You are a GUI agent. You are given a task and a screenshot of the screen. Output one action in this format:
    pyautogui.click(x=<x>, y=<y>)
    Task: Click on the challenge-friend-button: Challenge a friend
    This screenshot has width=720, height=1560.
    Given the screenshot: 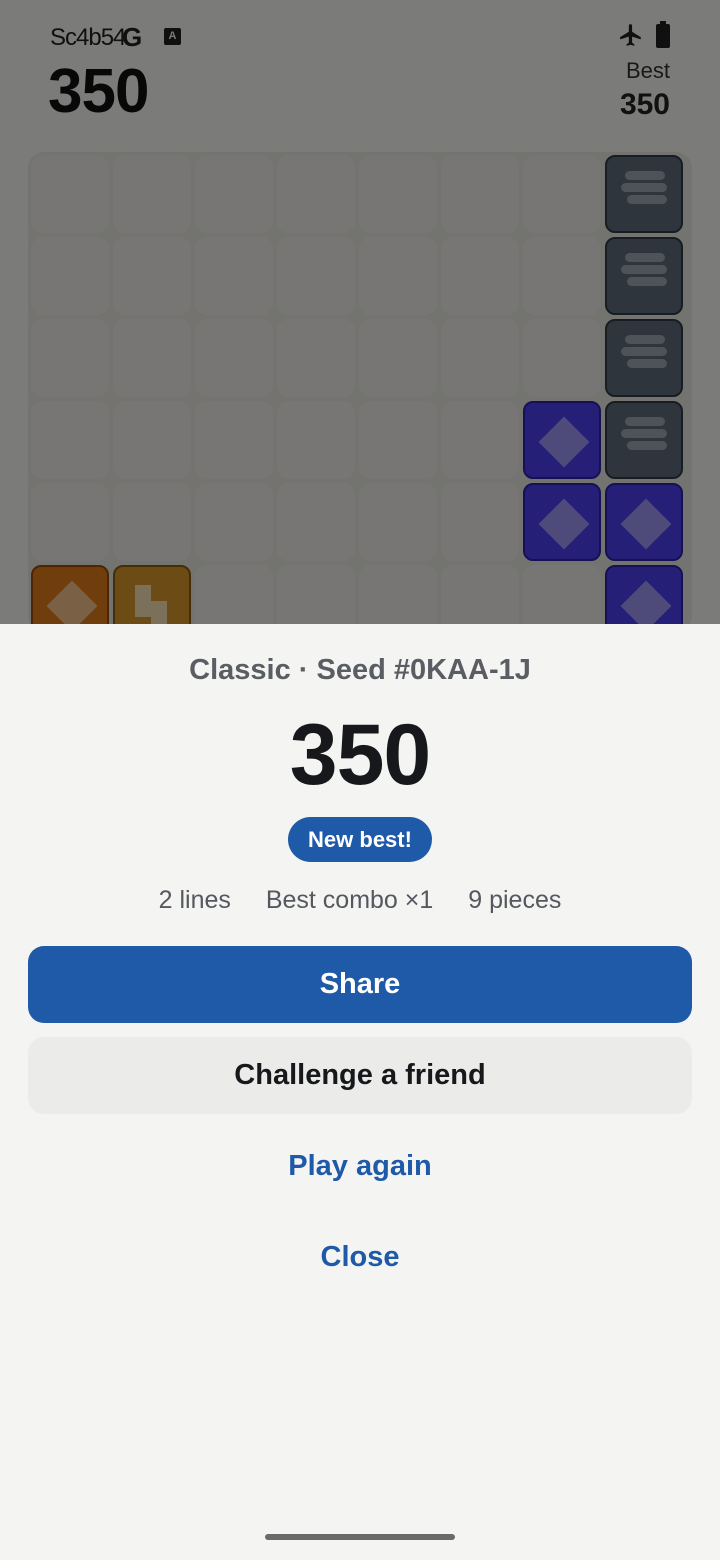 What is the action you would take?
    pyautogui.click(x=360, y=1075)
    